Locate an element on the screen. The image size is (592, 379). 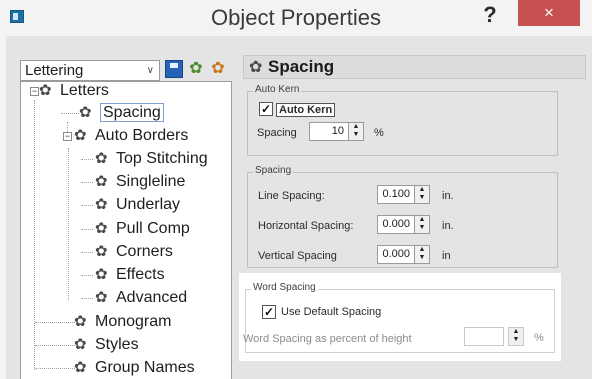
panel-header: ✿ Spacing is located at coordinates (414, 67).